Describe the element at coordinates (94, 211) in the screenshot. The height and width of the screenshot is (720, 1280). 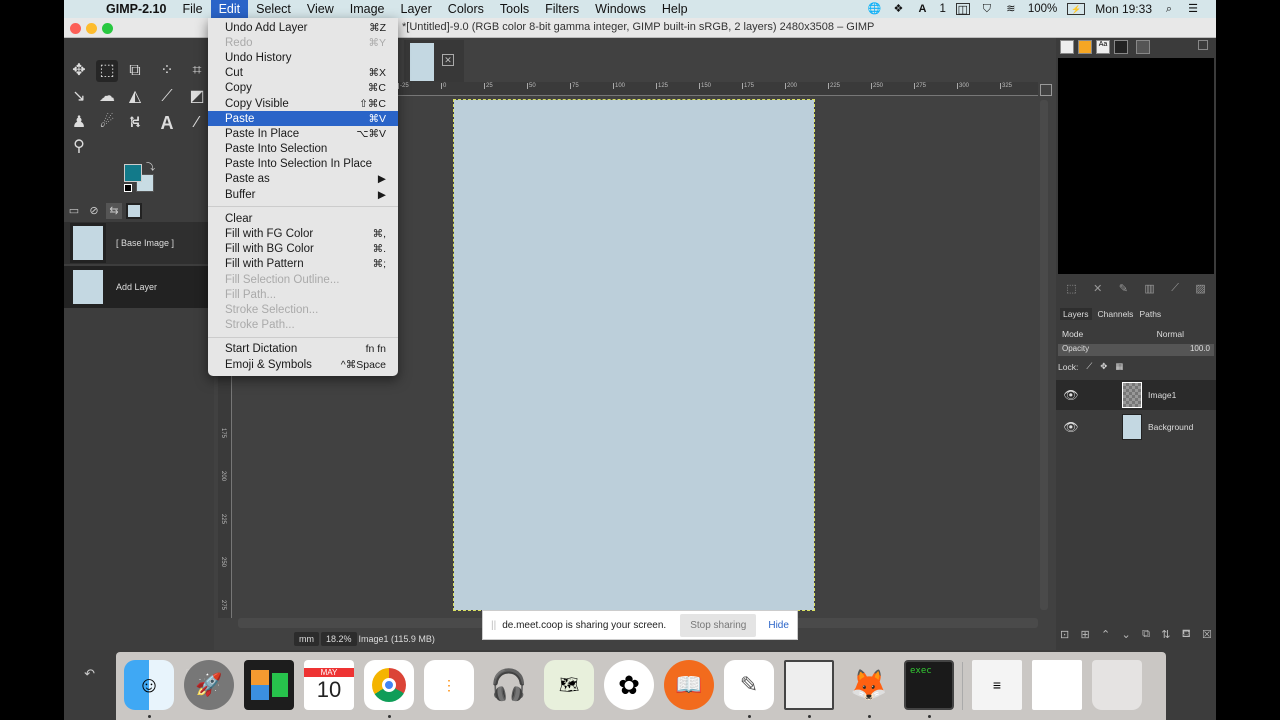
I see `tool-options-tab-icon: ⊘` at that location.